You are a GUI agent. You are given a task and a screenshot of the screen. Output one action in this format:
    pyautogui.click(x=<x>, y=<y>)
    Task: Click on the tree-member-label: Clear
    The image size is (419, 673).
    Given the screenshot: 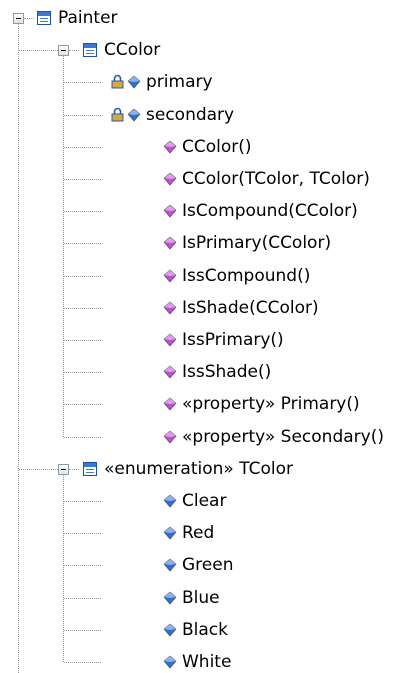 What is the action you would take?
    pyautogui.click(x=204, y=501)
    